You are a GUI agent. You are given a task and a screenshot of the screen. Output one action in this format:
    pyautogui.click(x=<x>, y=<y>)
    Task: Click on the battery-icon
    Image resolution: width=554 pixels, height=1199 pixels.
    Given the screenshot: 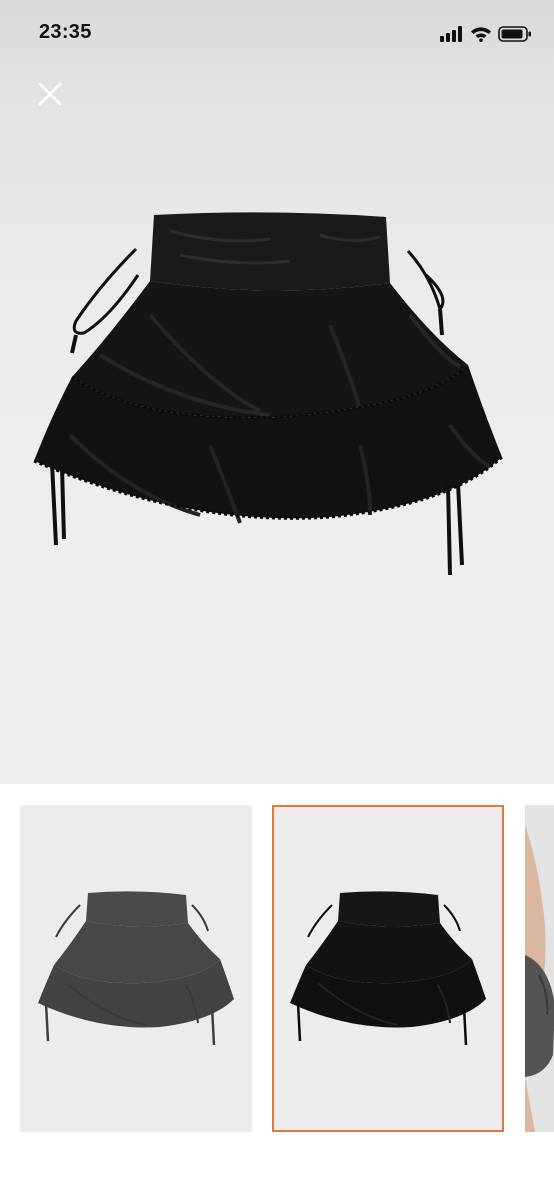 What is the action you would take?
    pyautogui.click(x=514, y=34)
    